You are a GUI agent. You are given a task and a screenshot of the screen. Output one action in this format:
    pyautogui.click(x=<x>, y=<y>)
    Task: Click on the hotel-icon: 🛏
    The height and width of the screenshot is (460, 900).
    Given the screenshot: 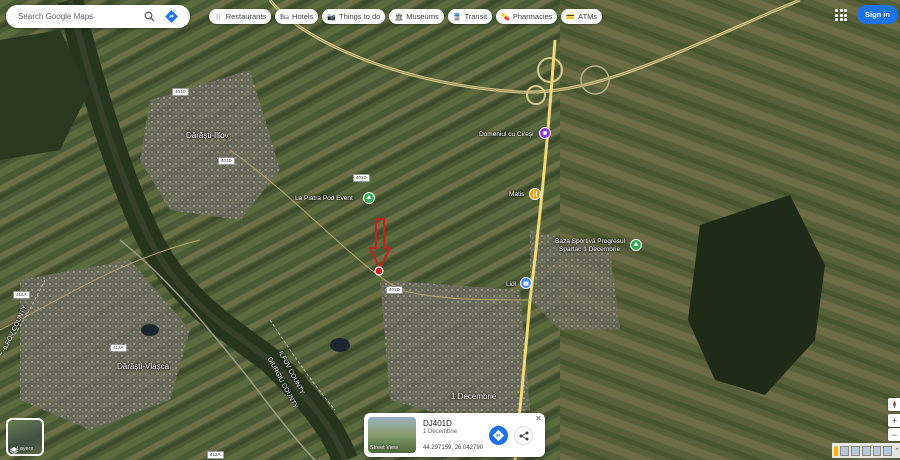 What is the action you would take?
    pyautogui.click(x=285, y=17)
    